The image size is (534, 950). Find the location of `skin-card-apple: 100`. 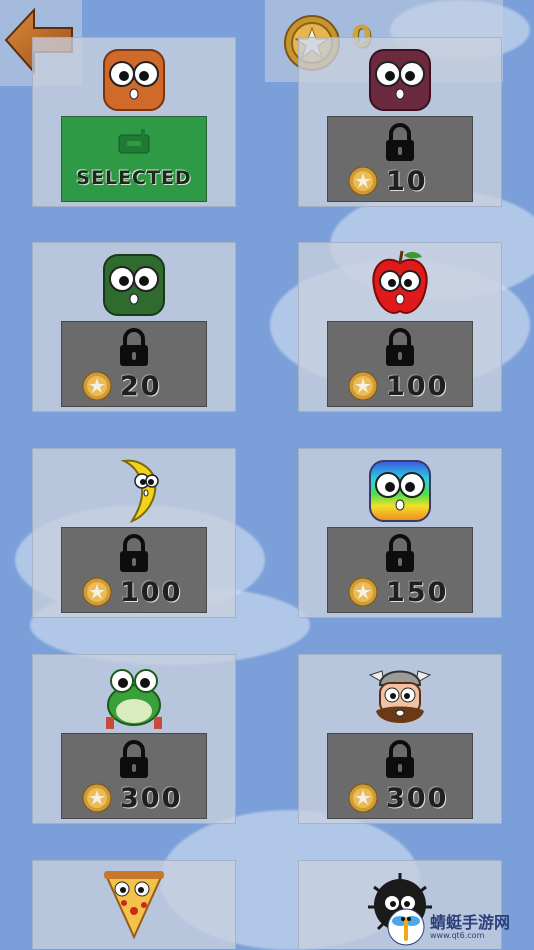

skin-card-apple: 100 is located at coordinates (400, 327).